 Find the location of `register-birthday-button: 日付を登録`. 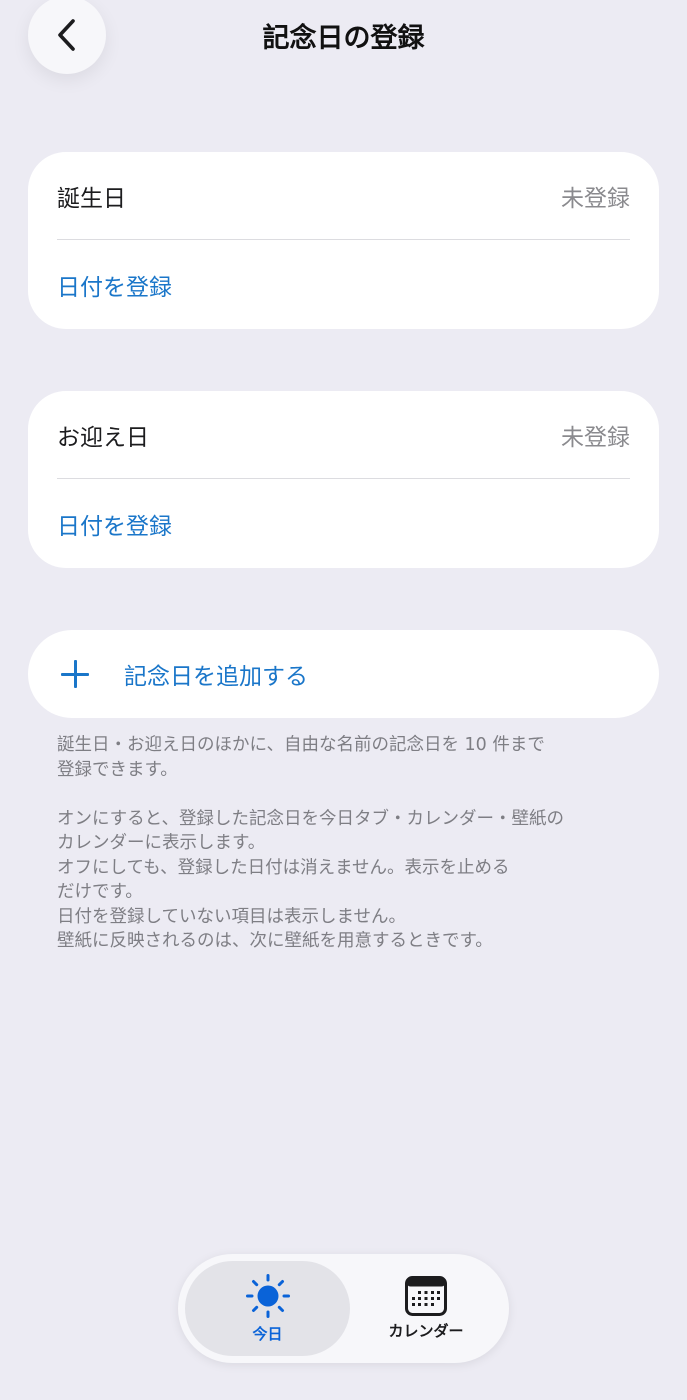

register-birthday-button: 日付を登録 is located at coordinates (114, 284).